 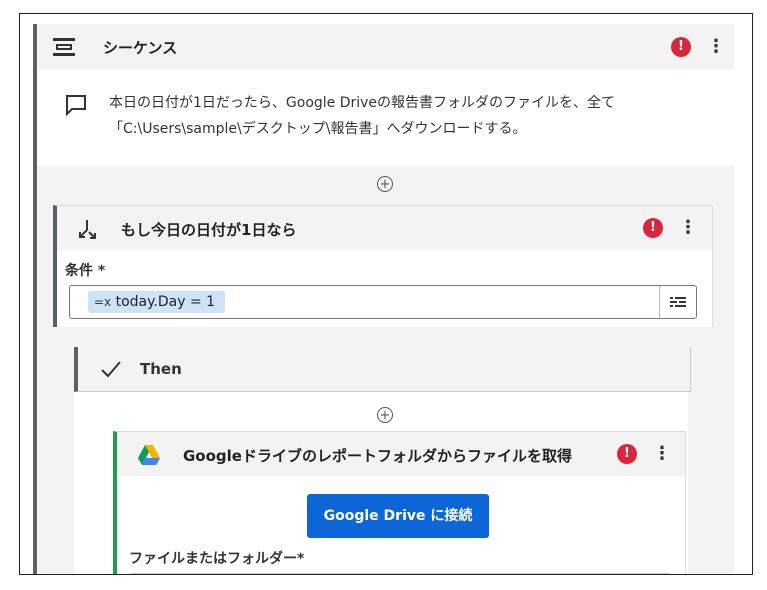 I want to click on then-block: Then, so click(x=382, y=369).